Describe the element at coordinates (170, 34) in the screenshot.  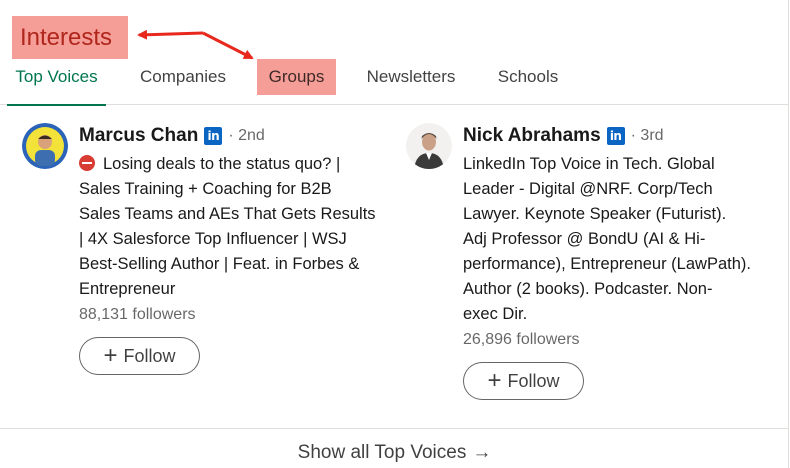
I see `annotation-arrow-left` at that location.